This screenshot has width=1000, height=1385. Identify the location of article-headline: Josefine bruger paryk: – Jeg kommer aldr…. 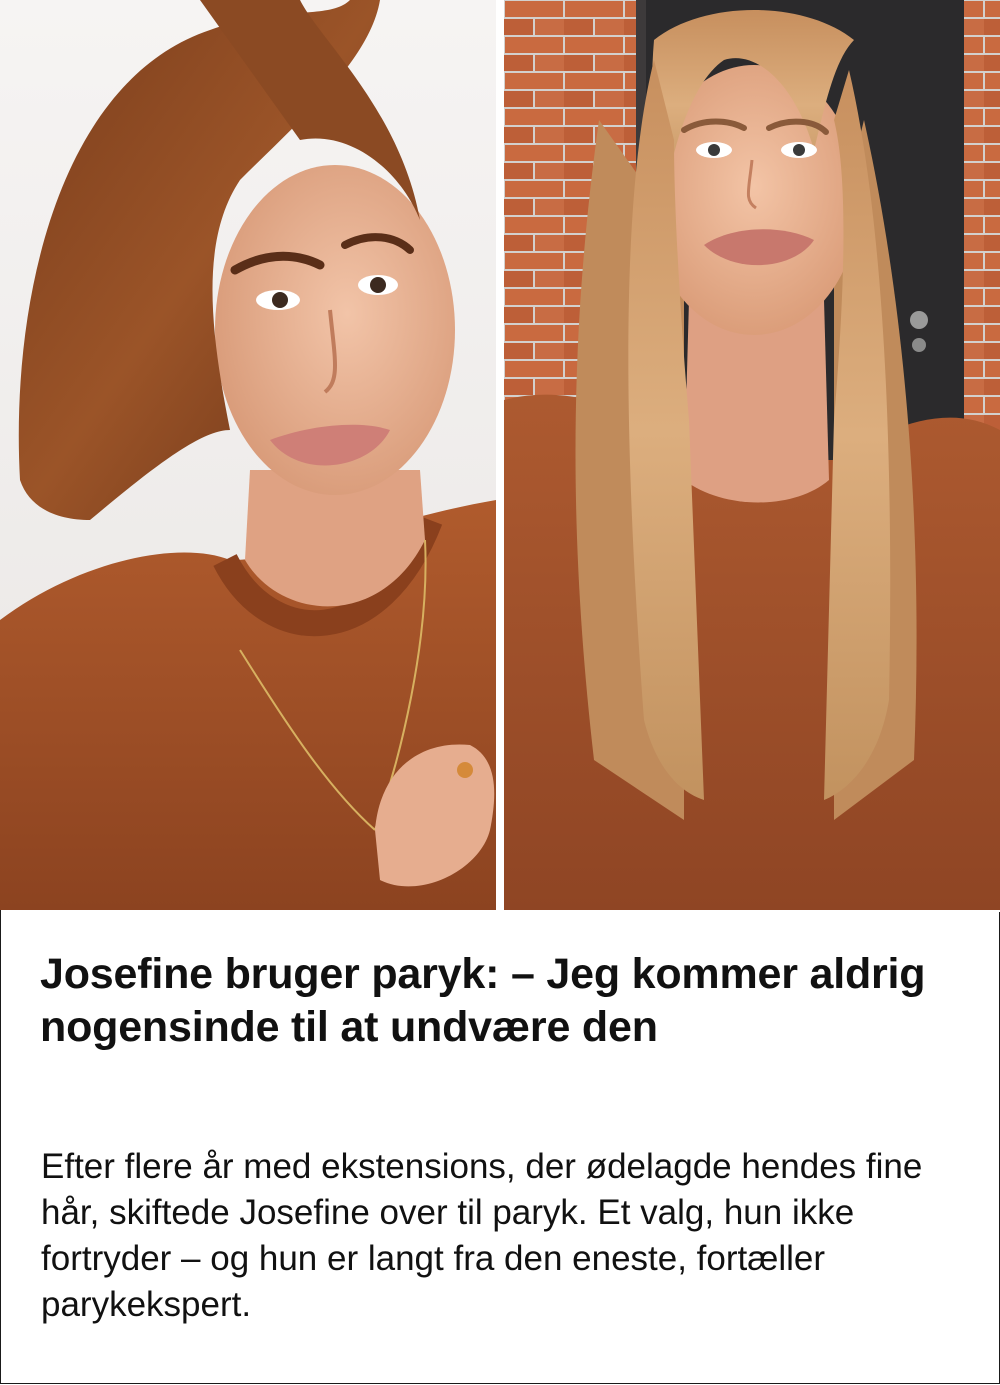
(495, 1001).